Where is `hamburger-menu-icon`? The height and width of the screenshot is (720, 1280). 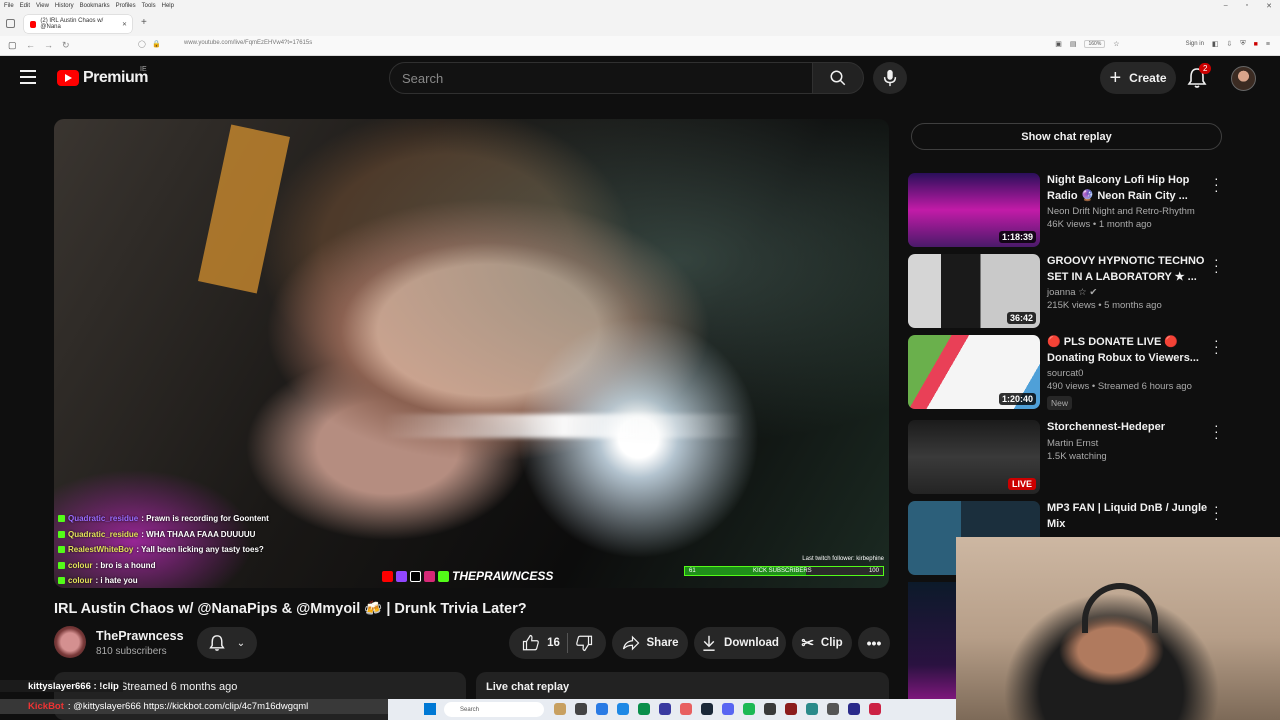 hamburger-menu-icon is located at coordinates (28, 77).